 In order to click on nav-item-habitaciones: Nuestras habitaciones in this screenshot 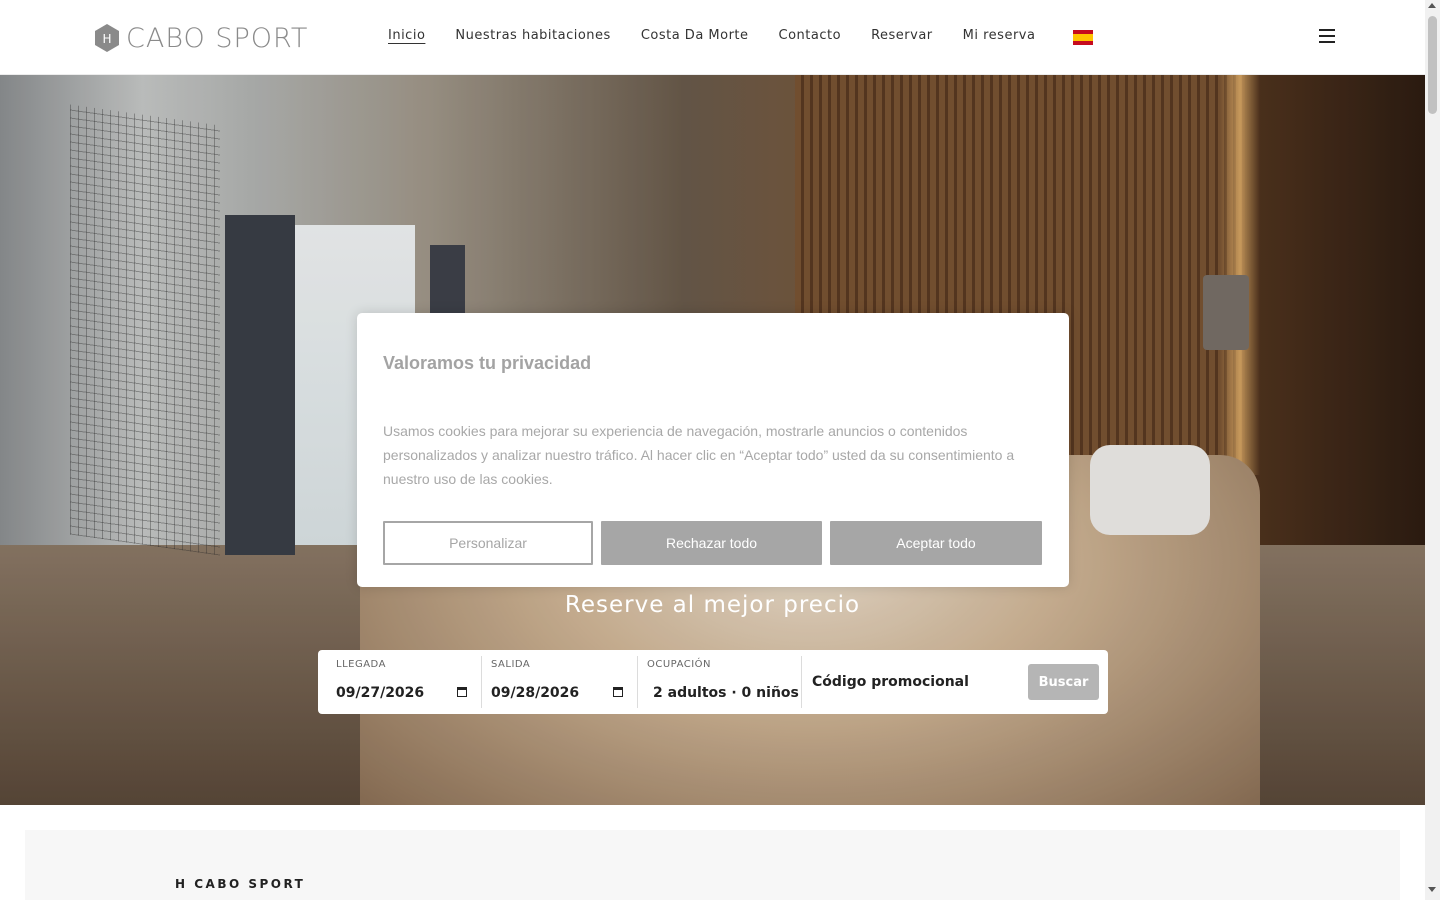, I will do `click(532, 35)`.